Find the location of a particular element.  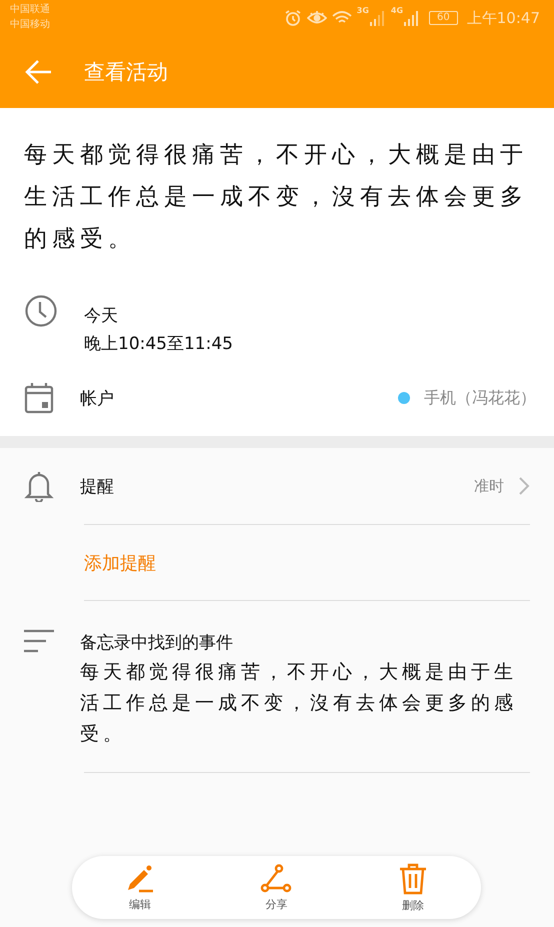

event-description: 每天都觉得很痛苦，不开心，大概是由于生活工作总是一成不变，沒有去体会更多的感受。 is located at coordinates (276, 197).